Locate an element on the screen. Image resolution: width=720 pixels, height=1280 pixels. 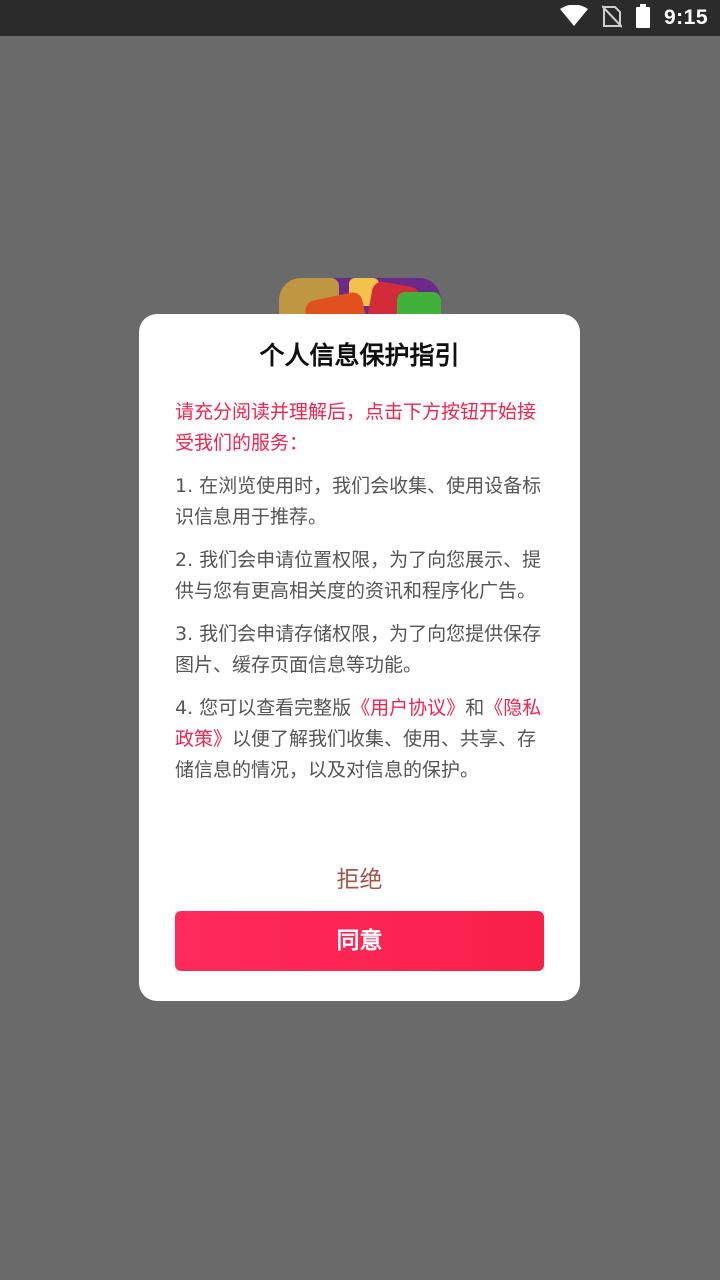
policy-item-2: 2. 我们会申请位置权限，为了向您展示、提供与您有更高相关度的资讯和程序化广告。 is located at coordinates (358, 575).